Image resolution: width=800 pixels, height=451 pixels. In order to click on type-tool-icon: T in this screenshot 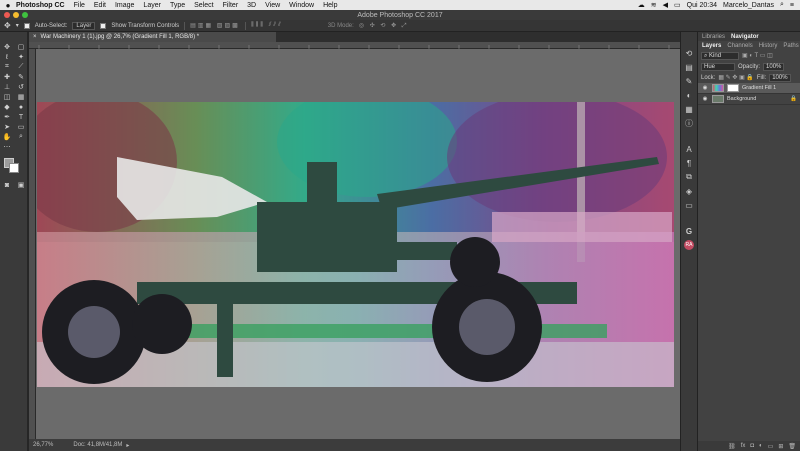, I will do `click(21, 117)`.